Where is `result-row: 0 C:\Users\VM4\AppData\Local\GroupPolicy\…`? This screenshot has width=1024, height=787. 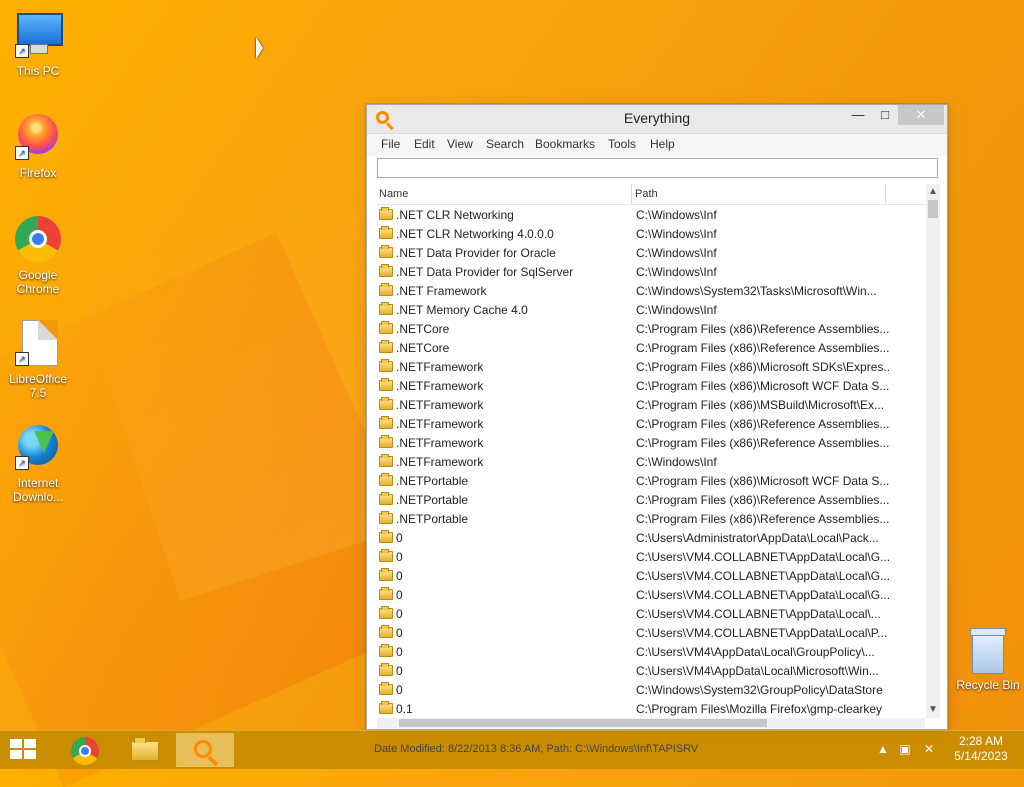
result-row: 0 C:\Users\VM4\AppData\Local\GroupPolicy\… is located at coordinates (652, 652).